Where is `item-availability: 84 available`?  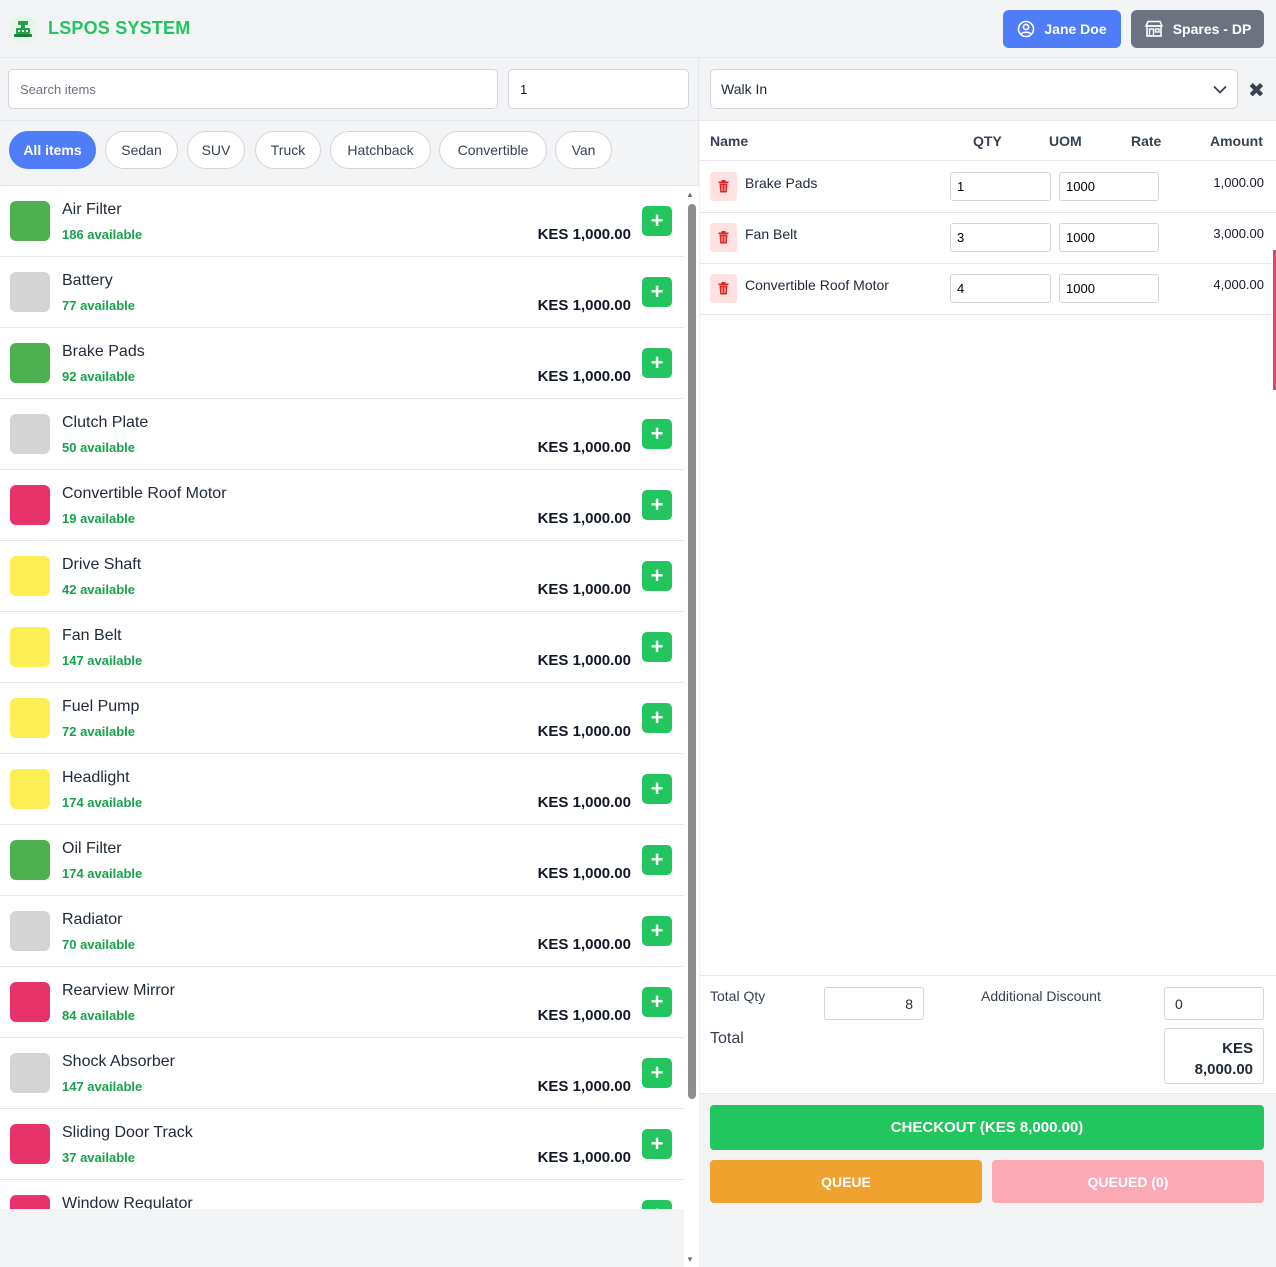
item-availability: 84 available is located at coordinates (98, 1015).